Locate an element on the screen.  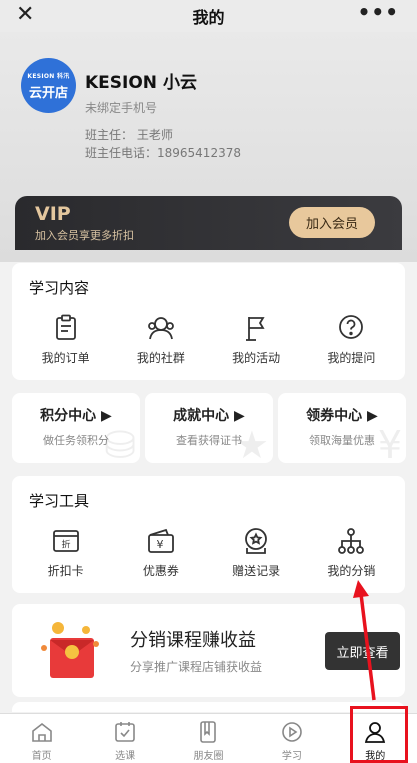
learning-content-card: 学习内容 我的订单 我的社群 我的活动 我的提问 is located at coordinates (208, 321).